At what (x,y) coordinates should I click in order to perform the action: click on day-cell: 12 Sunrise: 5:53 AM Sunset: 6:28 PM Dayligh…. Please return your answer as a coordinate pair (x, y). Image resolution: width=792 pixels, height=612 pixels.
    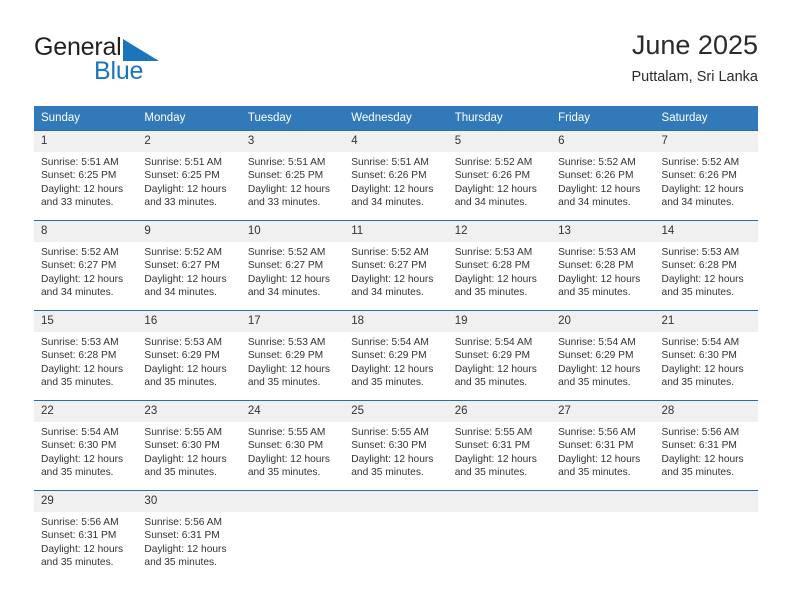
    Looking at the image, I should click on (499, 265).